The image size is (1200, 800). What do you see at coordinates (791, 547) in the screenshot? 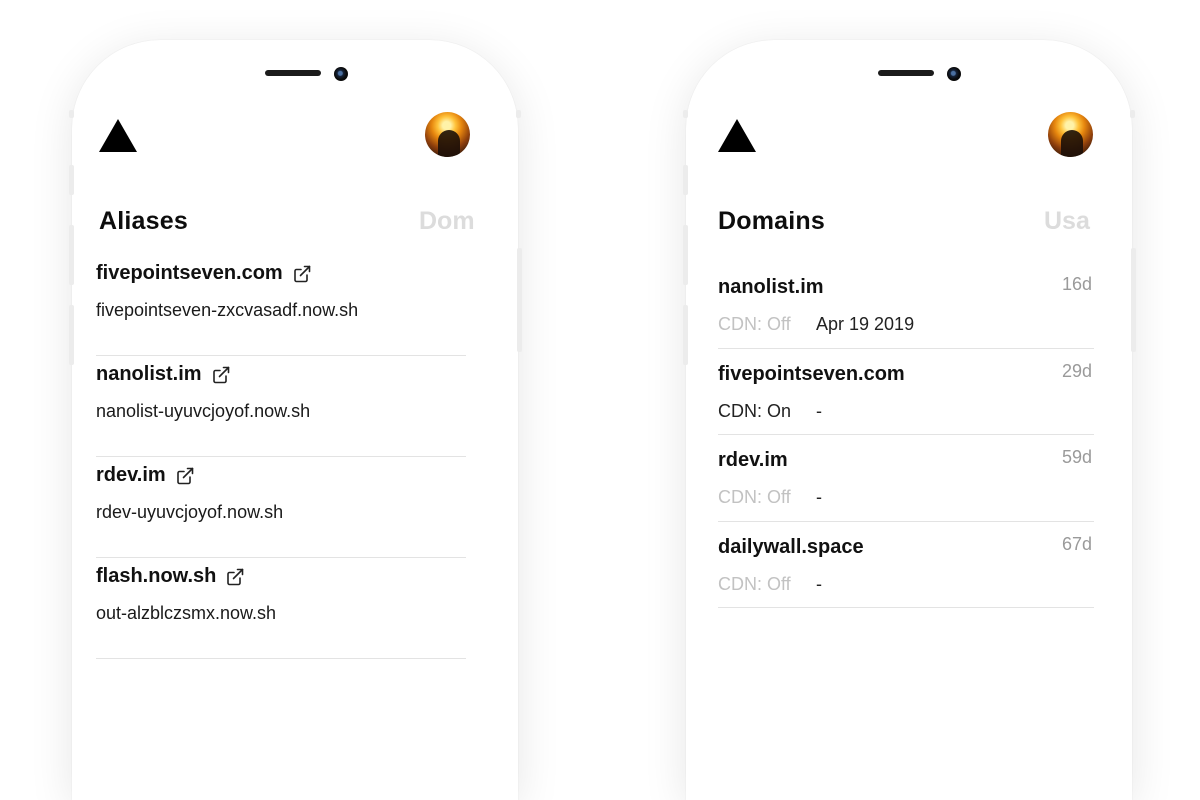
I see `domain-name: dailywall.space` at bounding box center [791, 547].